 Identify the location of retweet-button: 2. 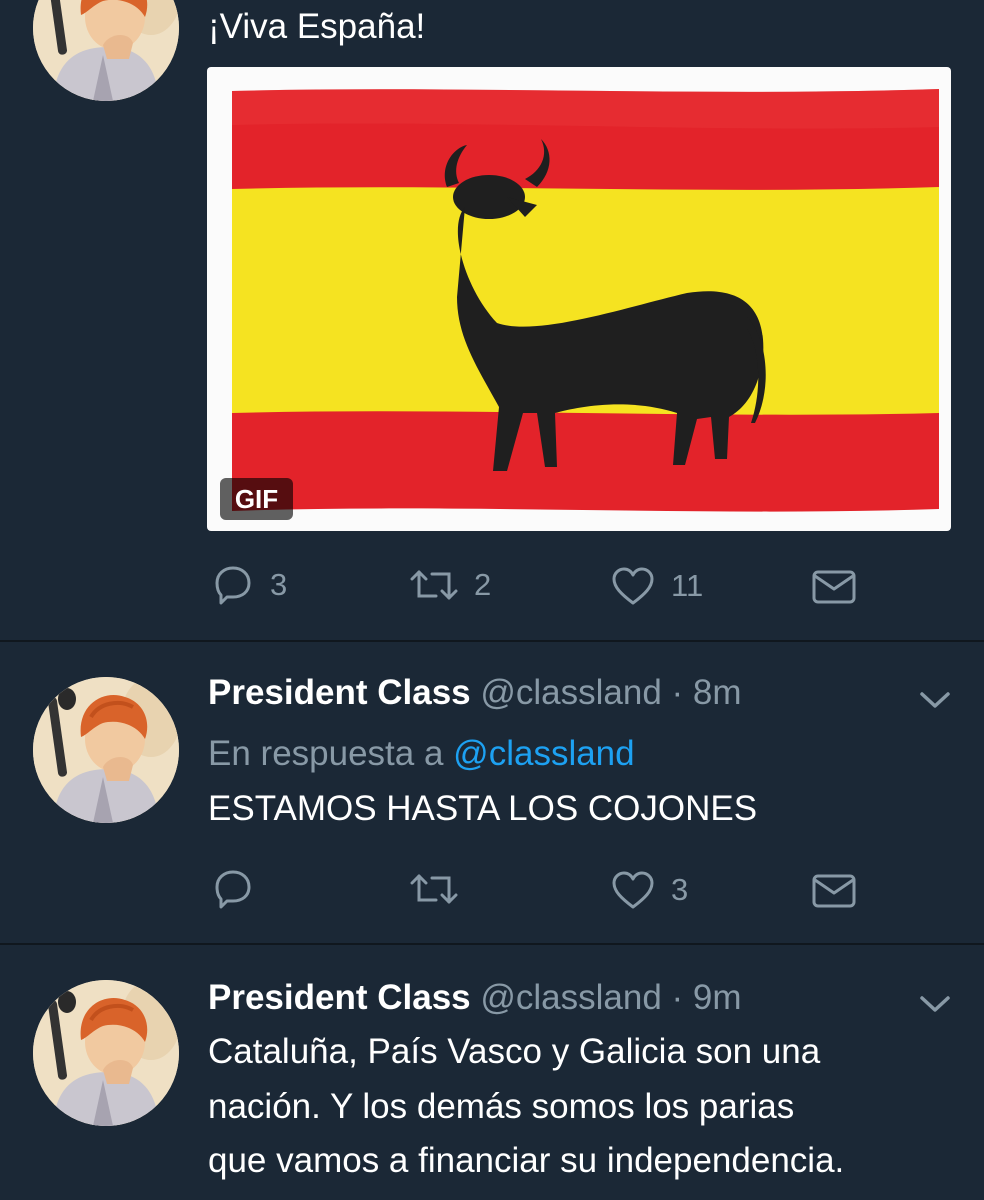
(450, 585).